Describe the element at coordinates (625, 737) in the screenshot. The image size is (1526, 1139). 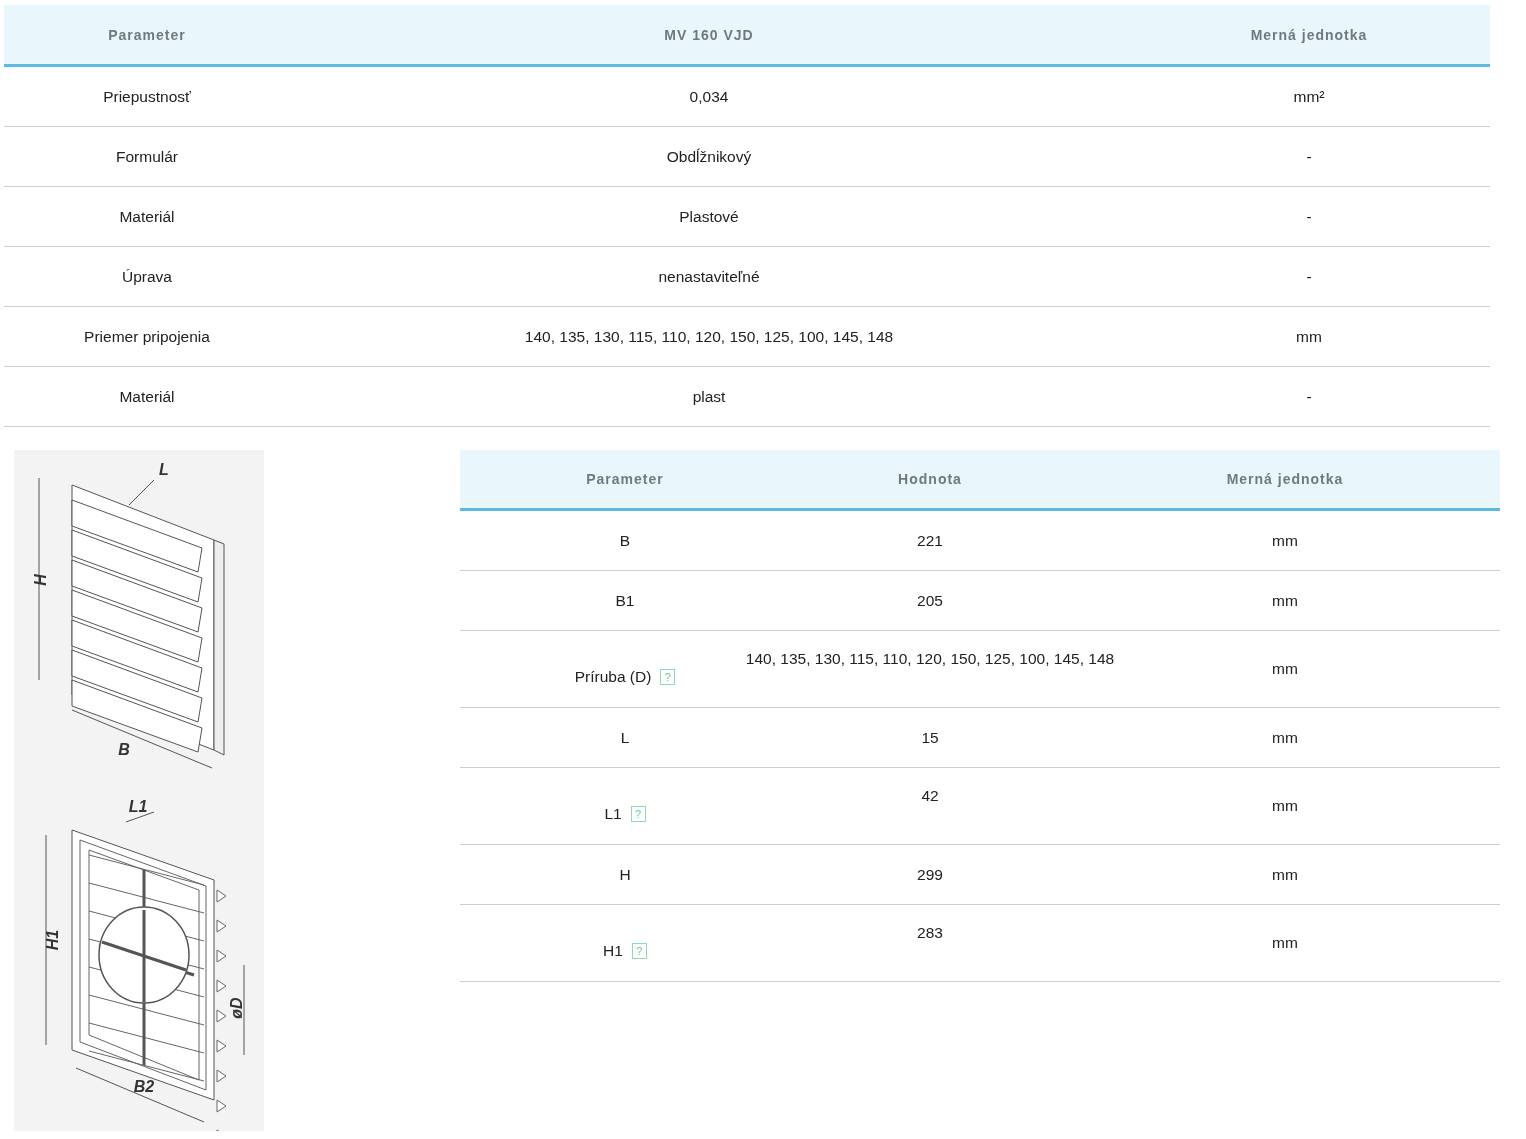
I see `table-cell: L` at that location.